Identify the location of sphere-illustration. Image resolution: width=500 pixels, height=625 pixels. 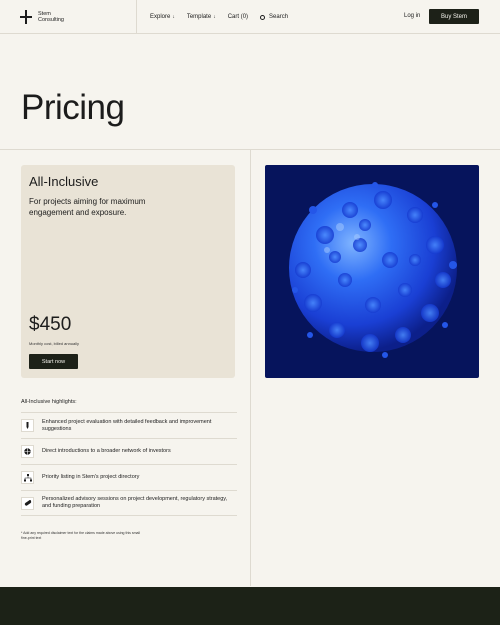
(373, 270).